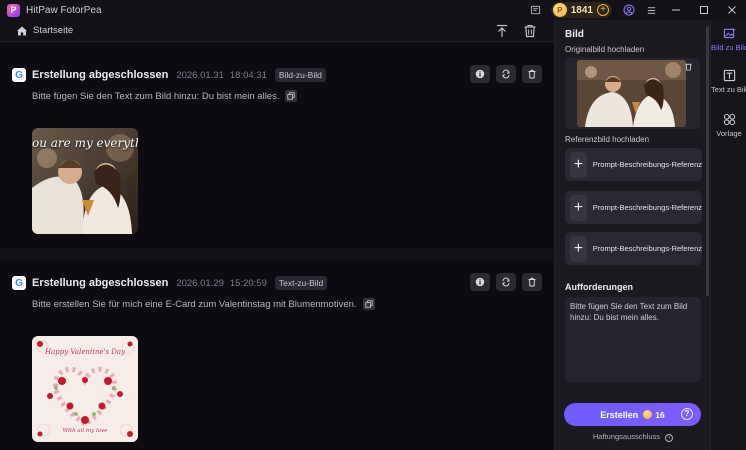  I want to click on card-type-tag: Bild-zu-Bild, so click(300, 75).